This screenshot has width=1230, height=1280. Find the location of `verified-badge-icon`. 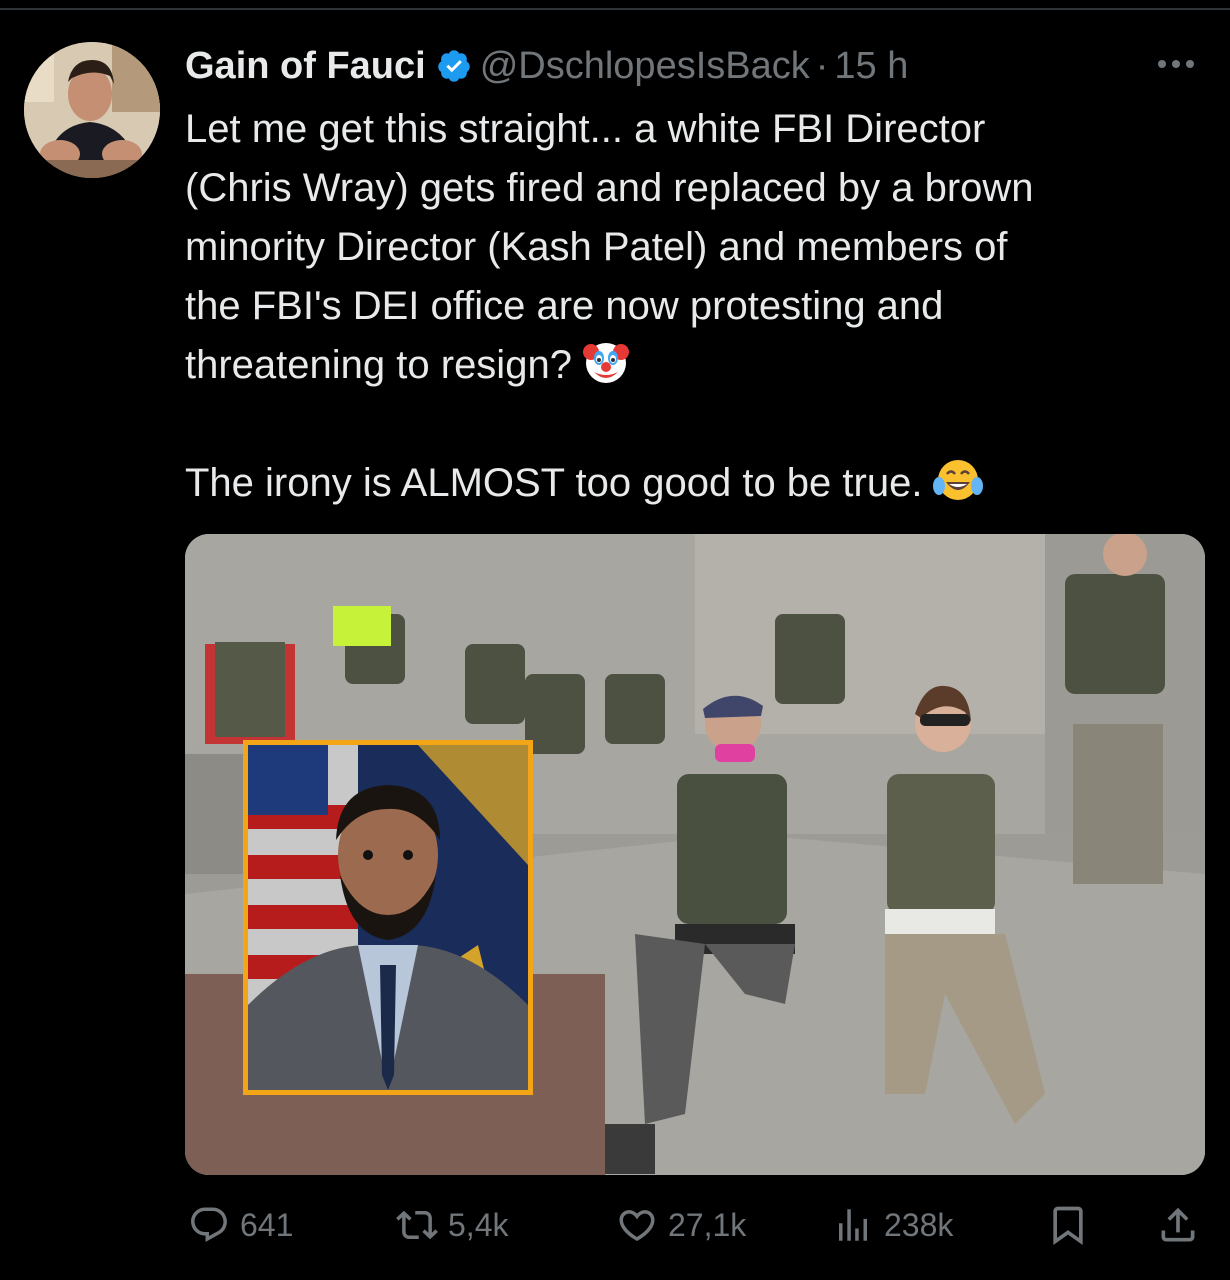

verified-badge-icon is located at coordinates (454, 66).